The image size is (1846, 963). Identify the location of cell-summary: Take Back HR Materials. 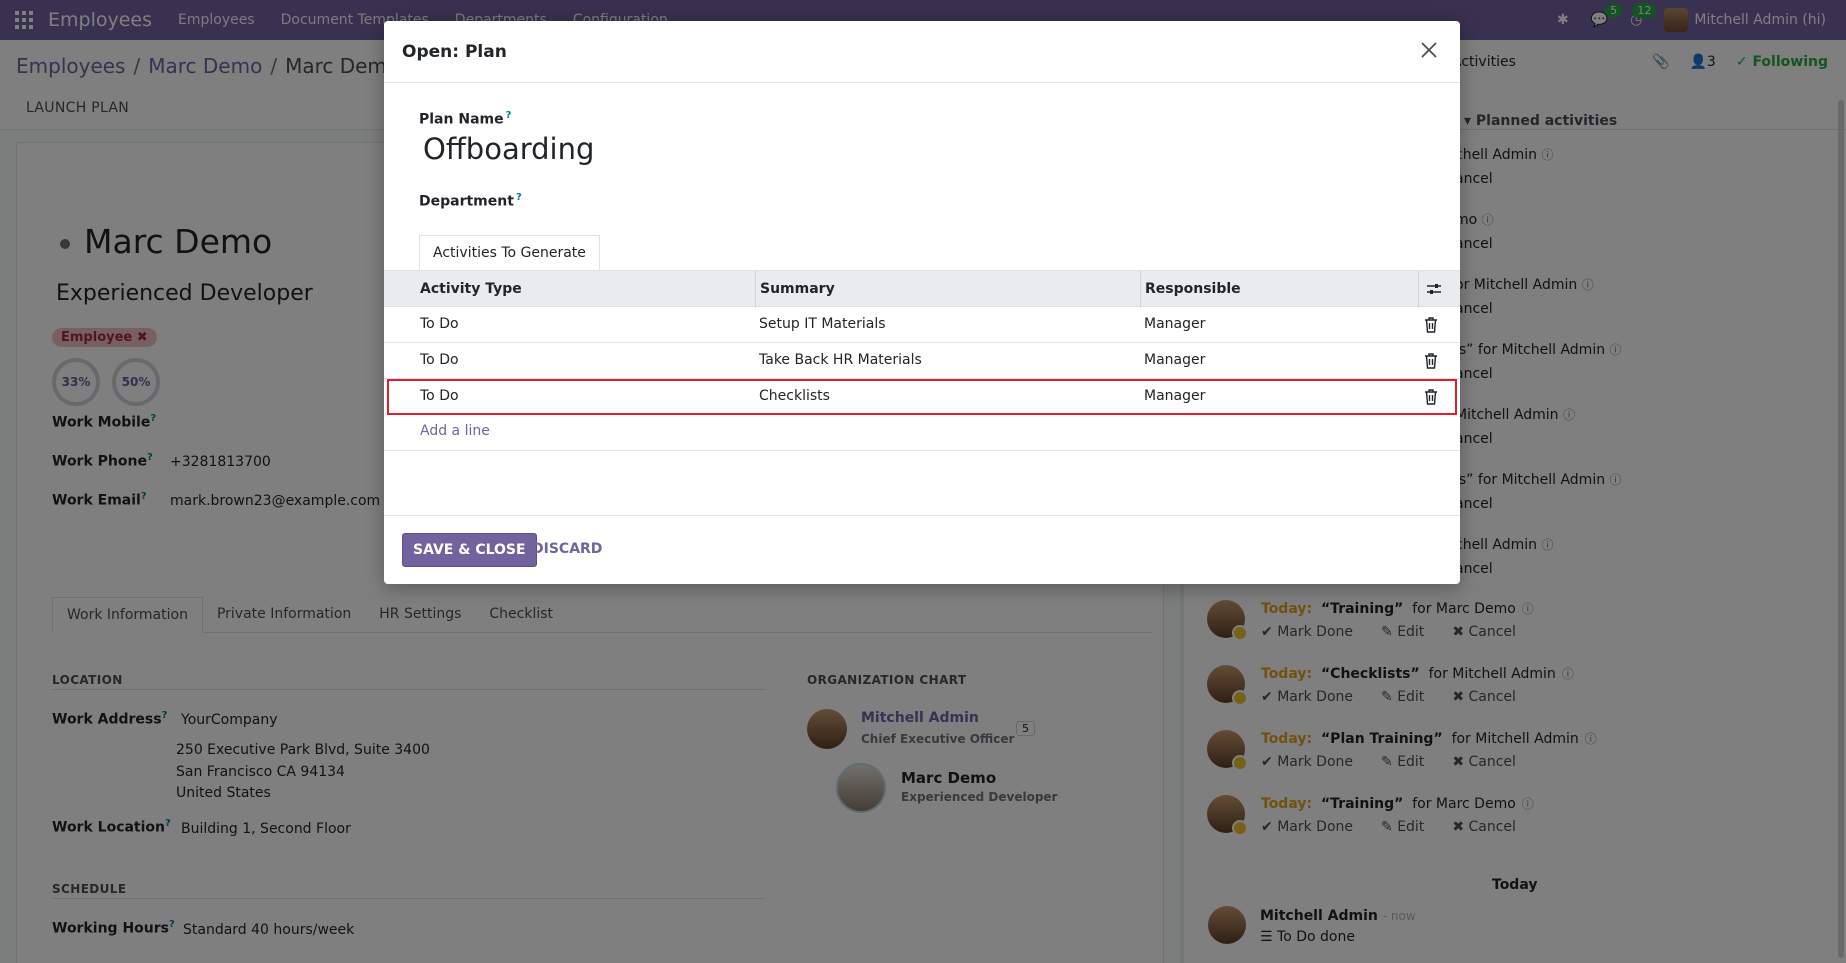
(840, 360).